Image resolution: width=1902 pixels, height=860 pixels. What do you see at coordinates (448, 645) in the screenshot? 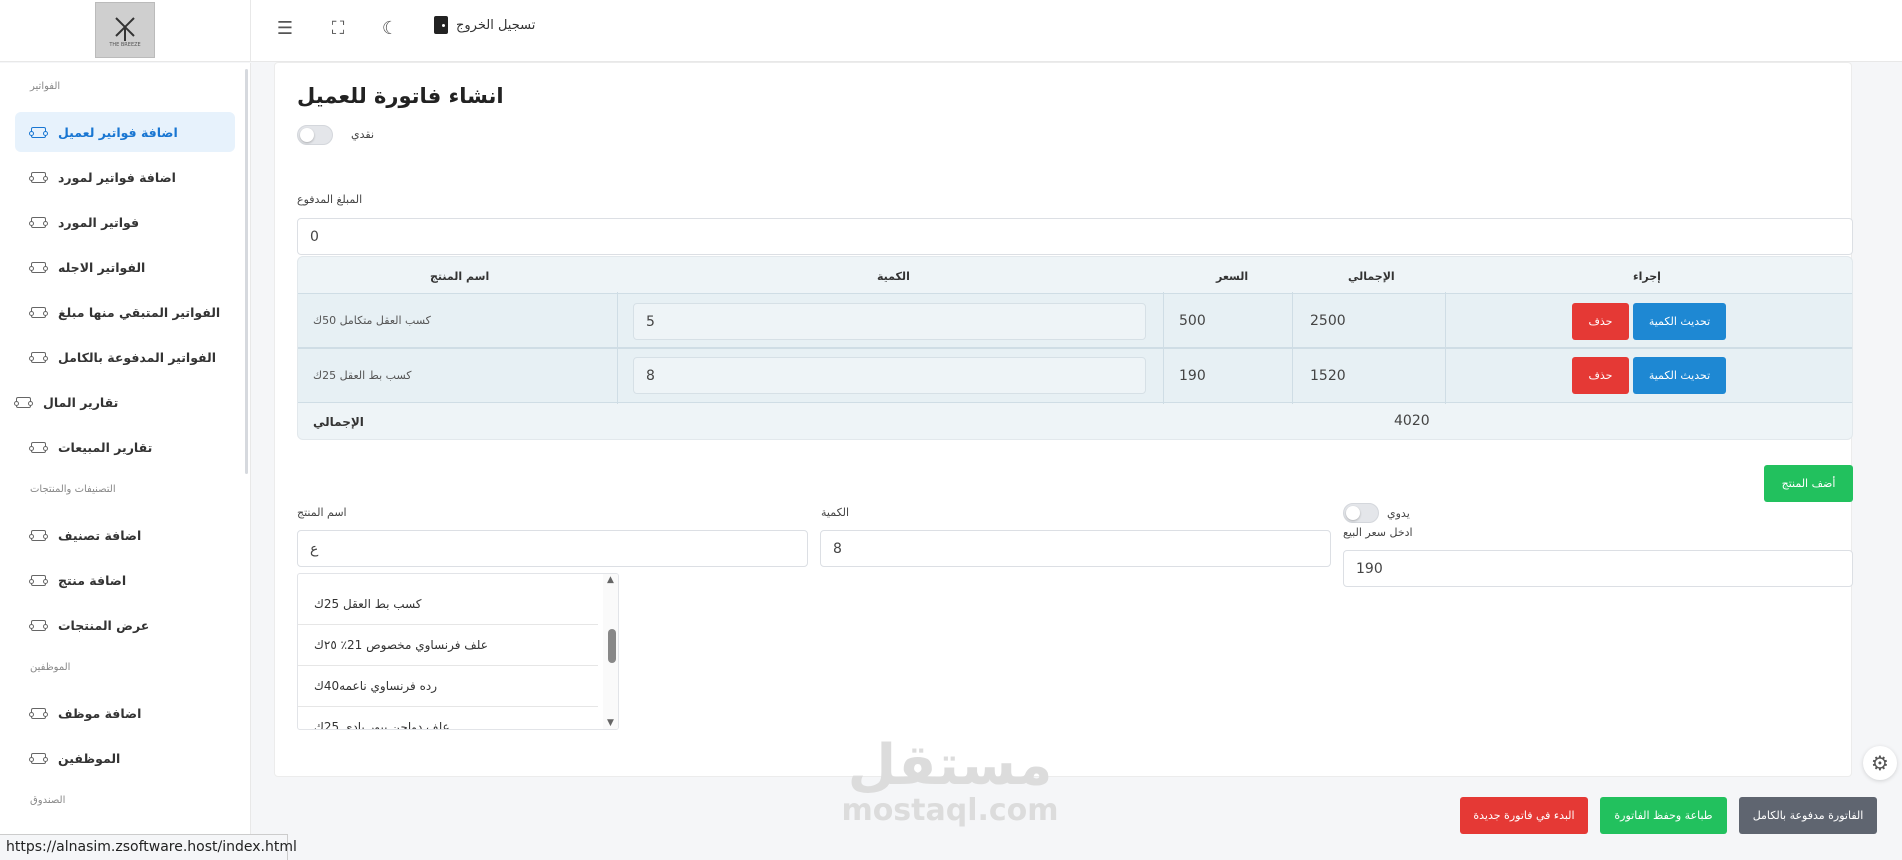
I see `suggestion-item: علف فرنساوي مخصوص 21٪ ٢٥ك` at bounding box center [448, 645].